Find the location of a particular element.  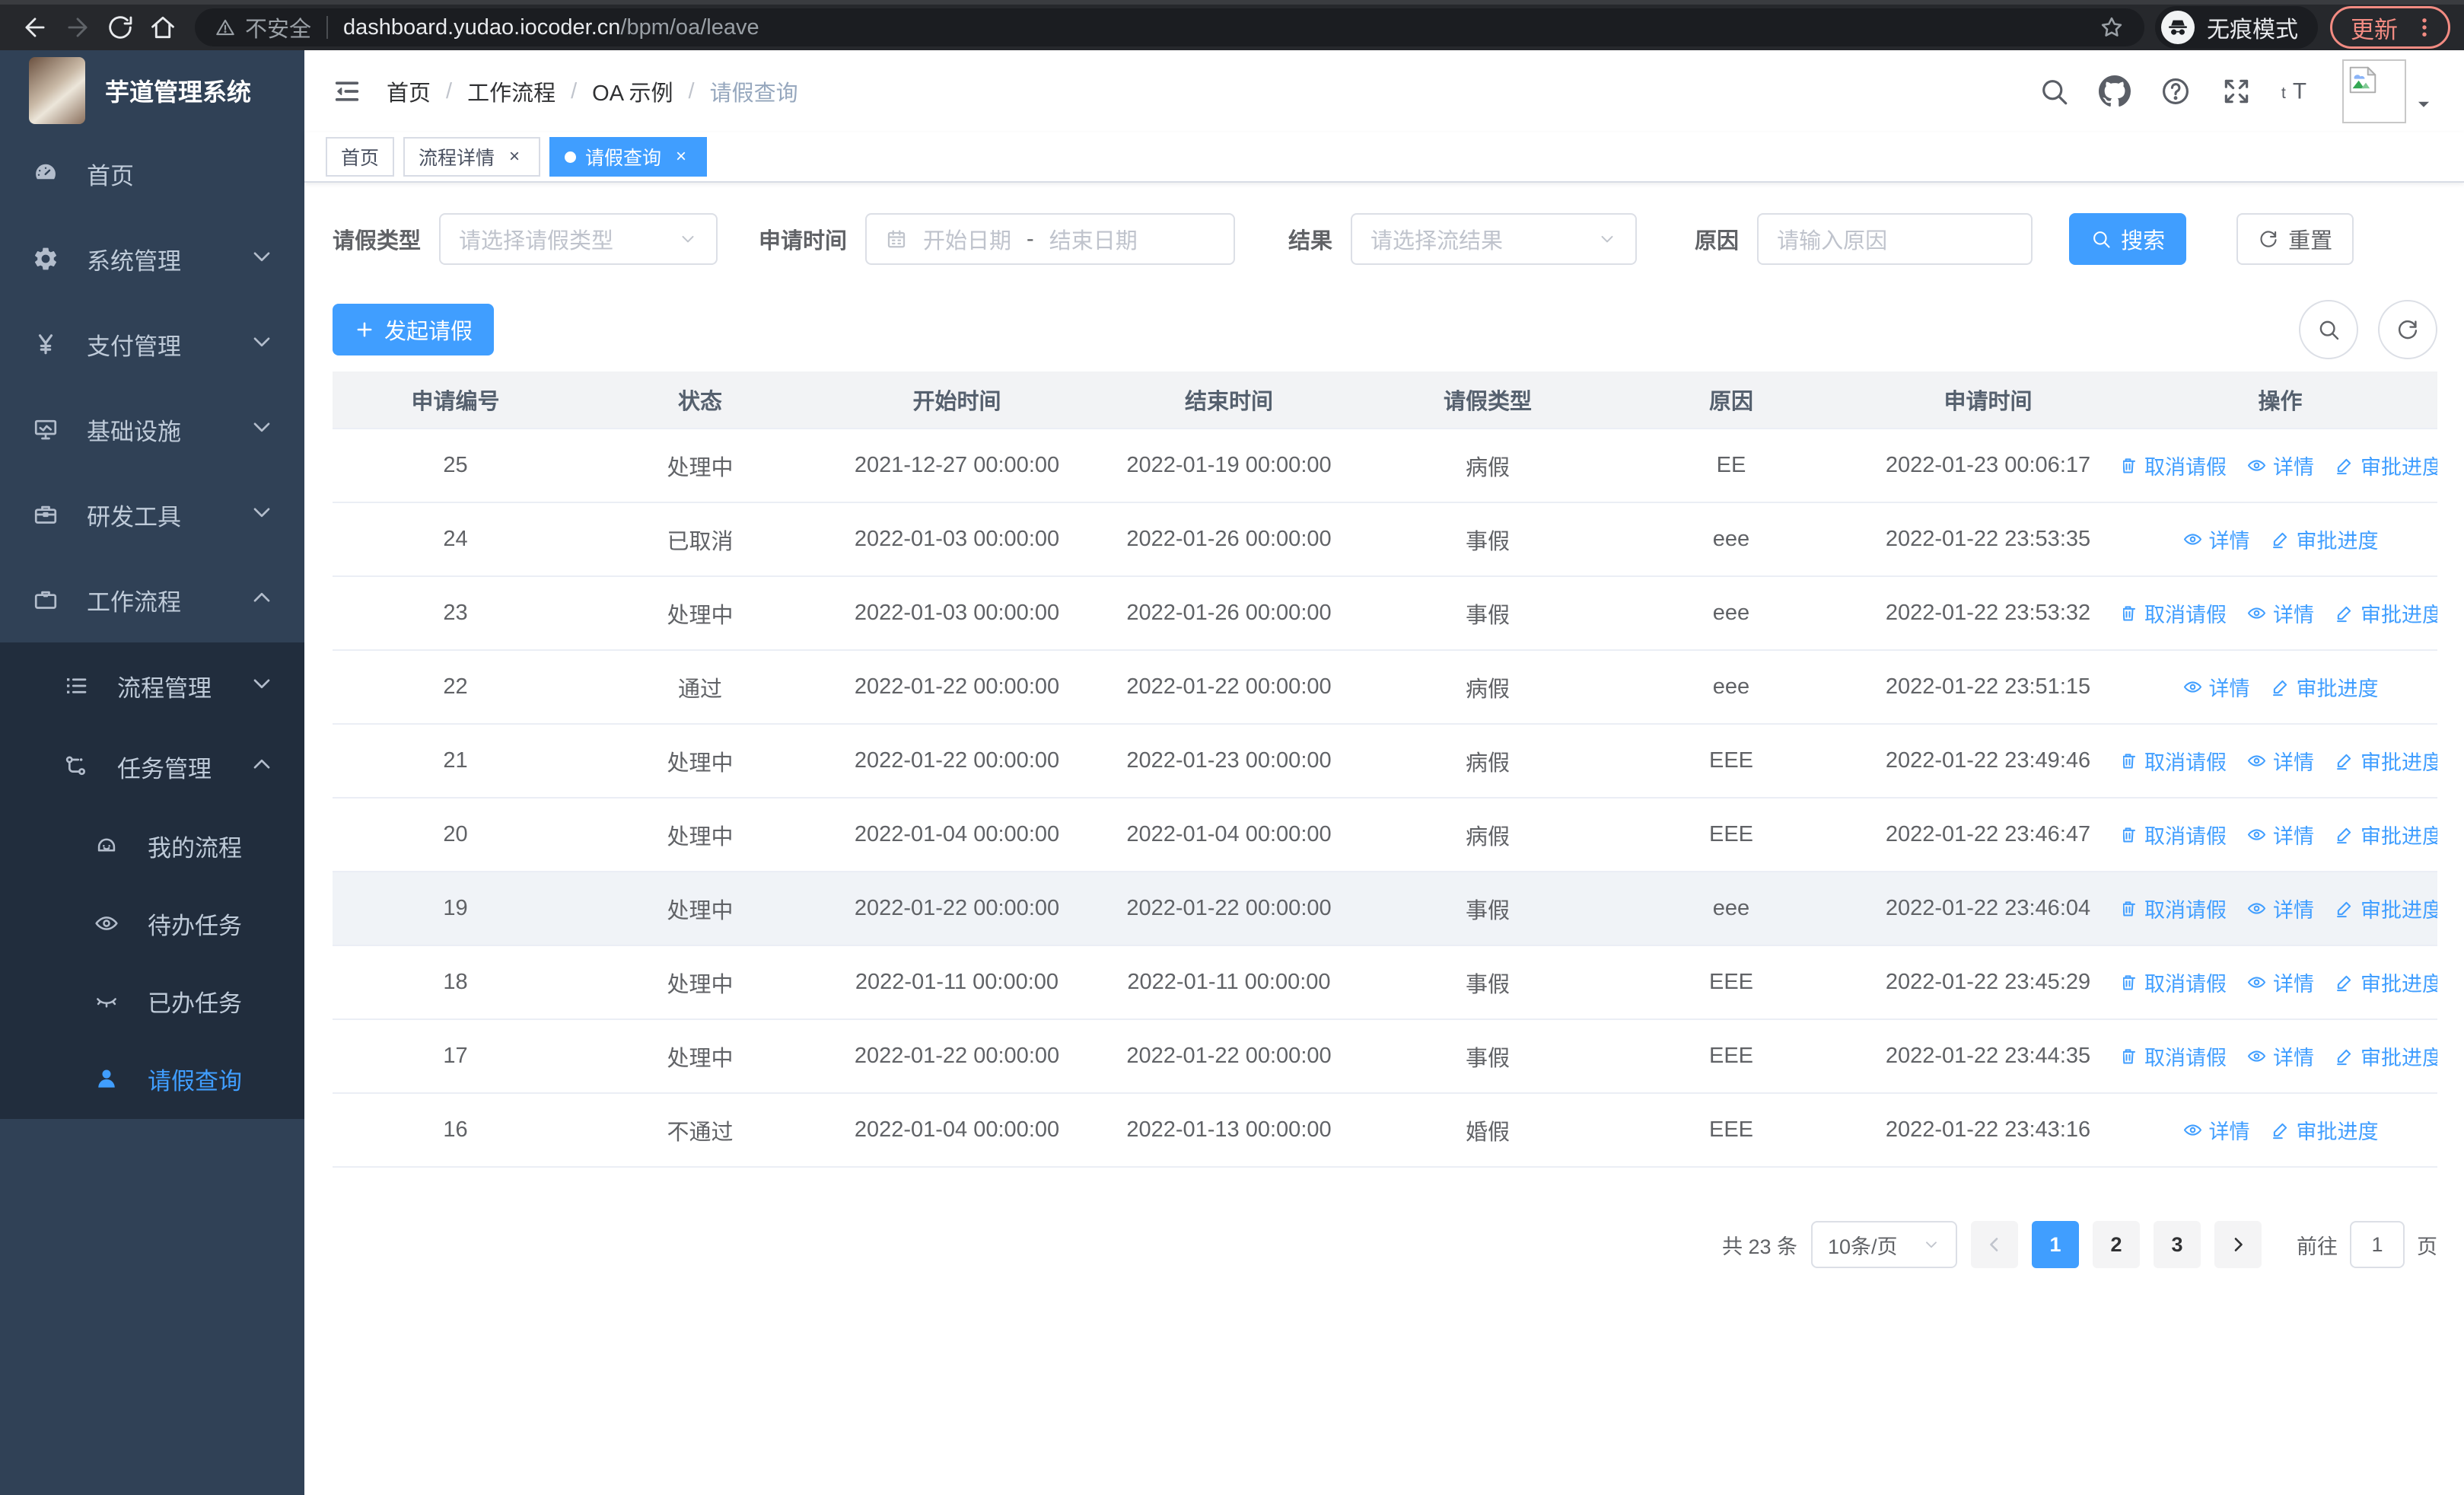

cell-id: 20 is located at coordinates (455, 834).